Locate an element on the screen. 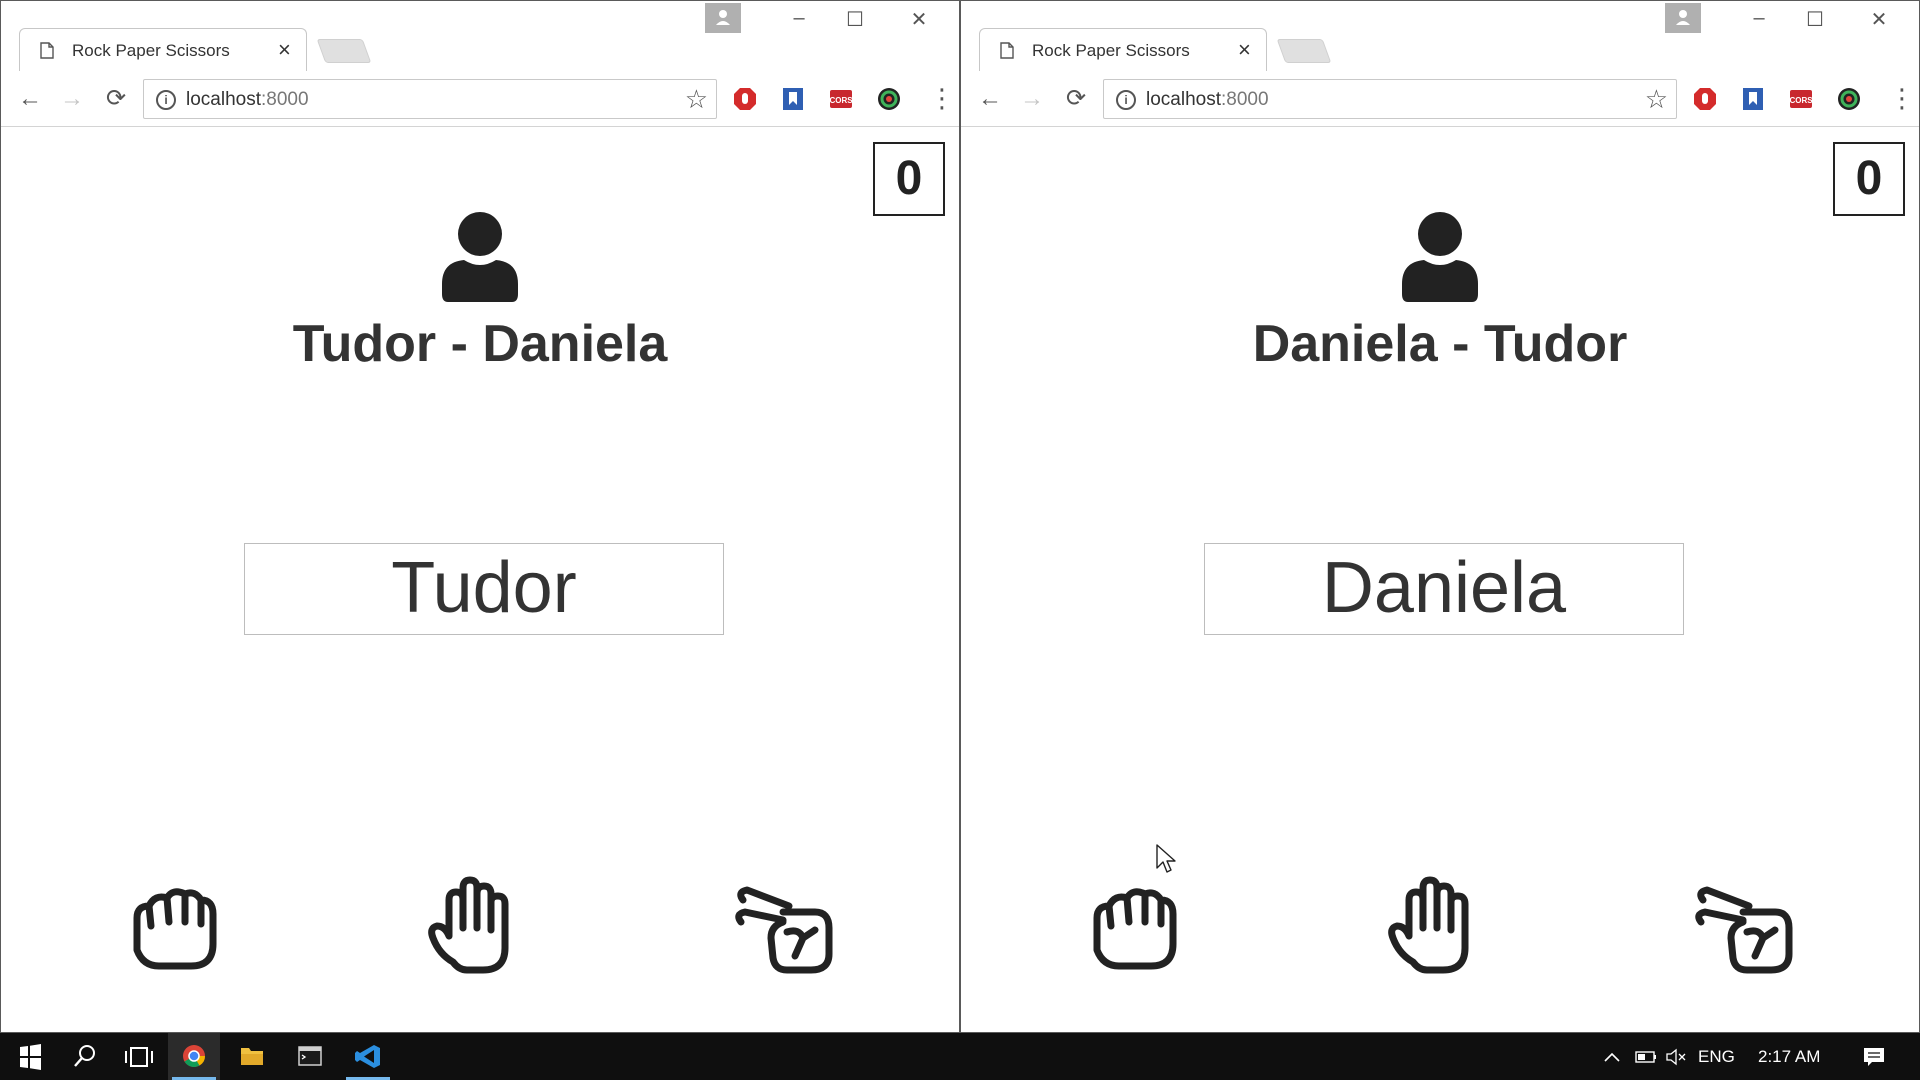 This screenshot has height=1085, width=1920. taskbar-chrome is located at coordinates (194, 1056).